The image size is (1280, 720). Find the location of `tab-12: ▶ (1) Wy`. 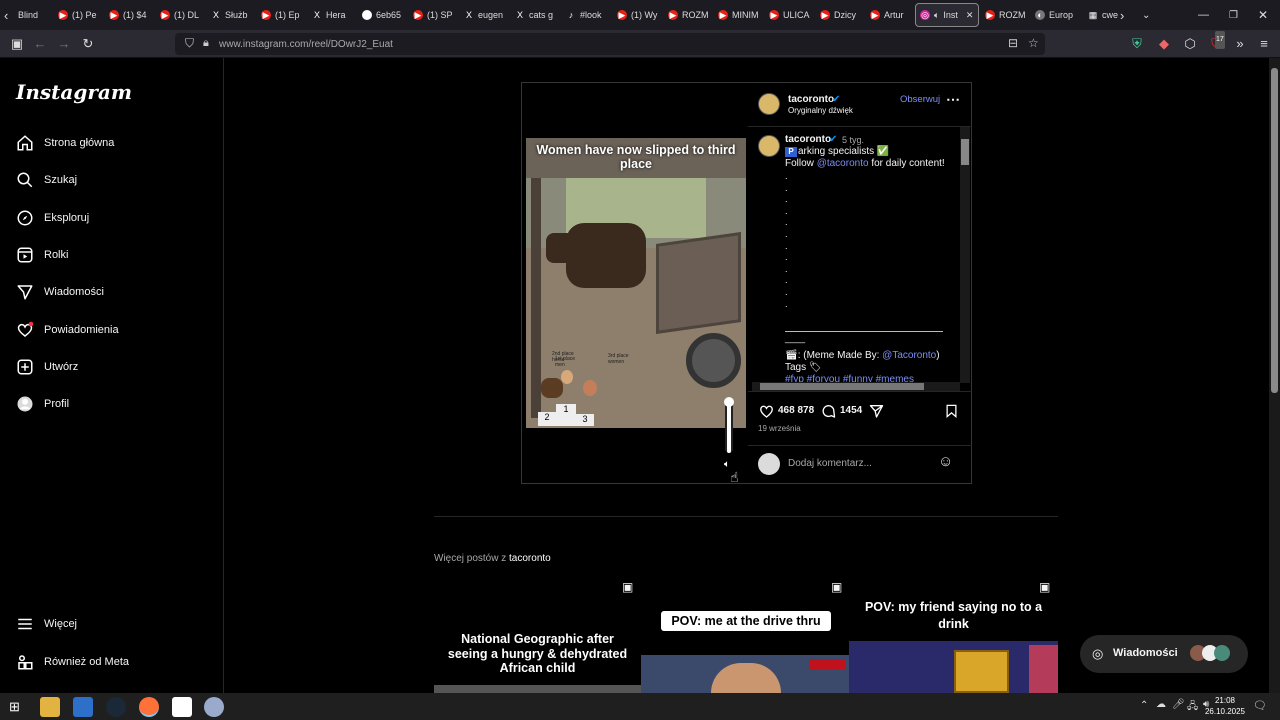

tab-12: ▶ (1) Wy is located at coordinates (640, 15).